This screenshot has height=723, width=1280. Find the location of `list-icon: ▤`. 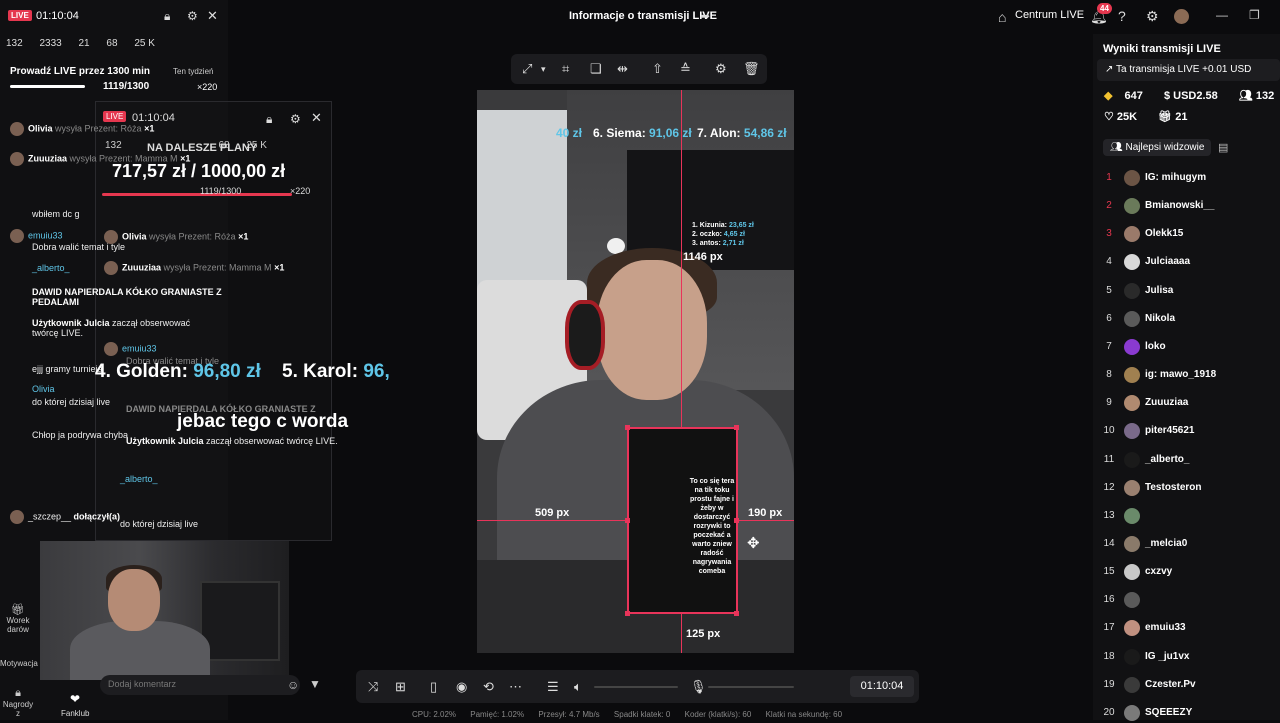

list-icon: ▤ is located at coordinates (1223, 147).